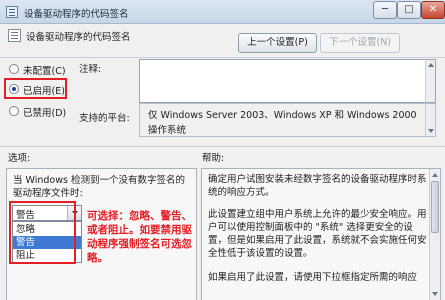 Image resolution: width=445 pixels, height=300 pixels. Describe the element at coordinates (35, 88) in the screenshot. I see `enabled-highlight-box` at that location.